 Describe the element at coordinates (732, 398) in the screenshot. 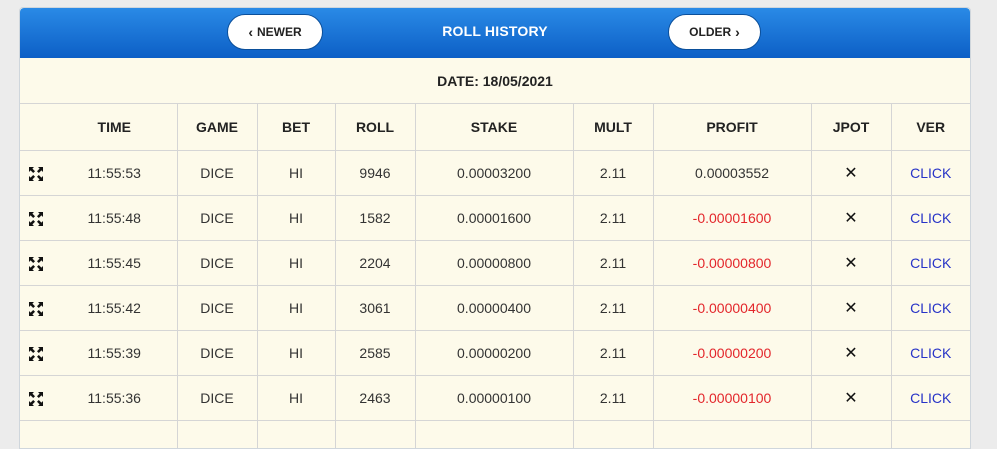

I see `cell-profit: -0.00000100` at that location.